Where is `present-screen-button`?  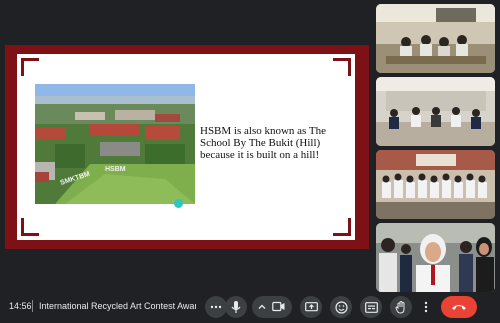 present-screen-button is located at coordinates (311, 307).